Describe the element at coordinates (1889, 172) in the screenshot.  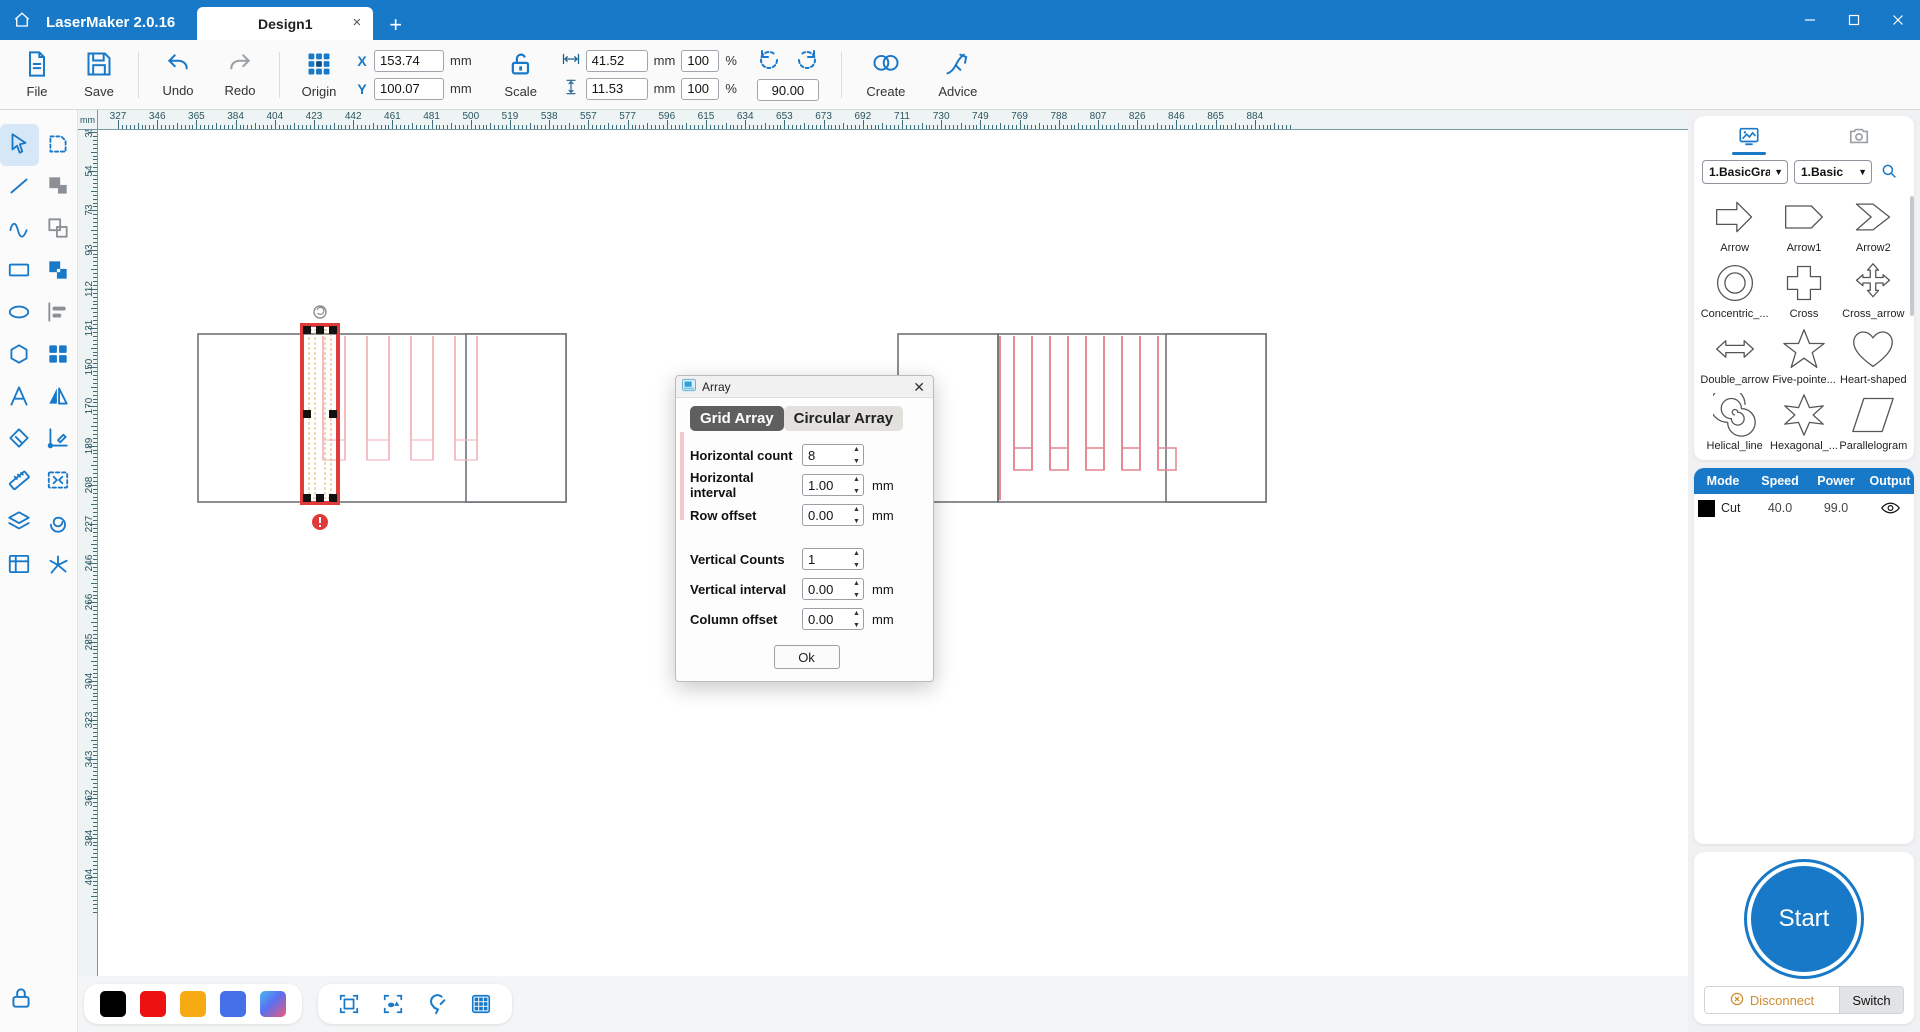
I see `search-icon` at that location.